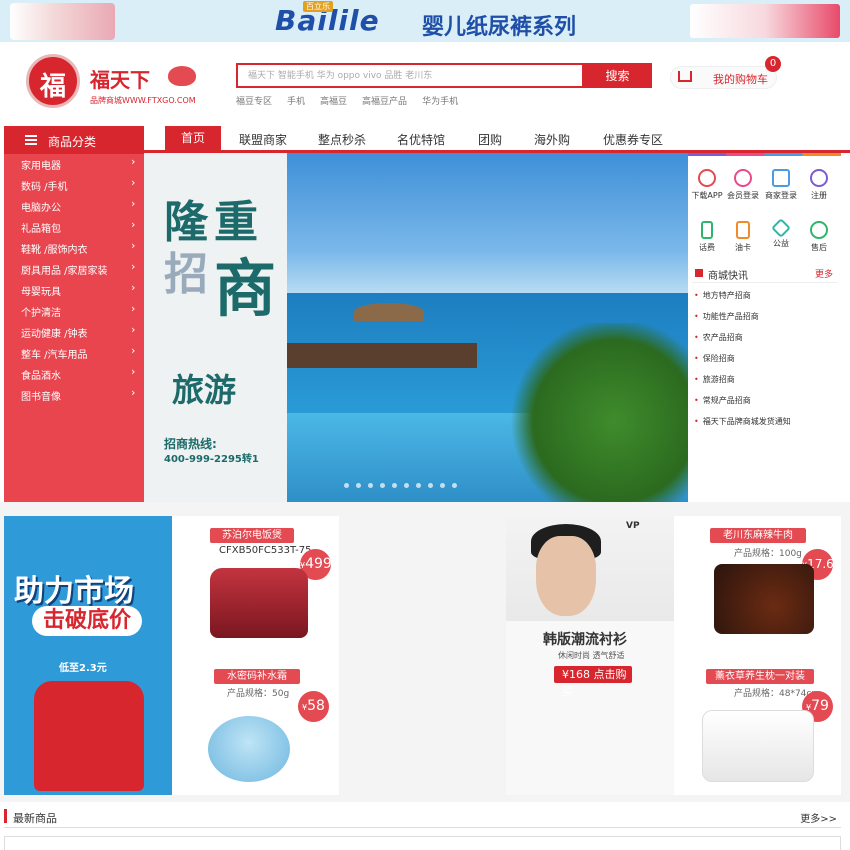 The width and height of the screenshot is (850, 850). I want to click on news-item: 农产品招商, so click(718, 337).